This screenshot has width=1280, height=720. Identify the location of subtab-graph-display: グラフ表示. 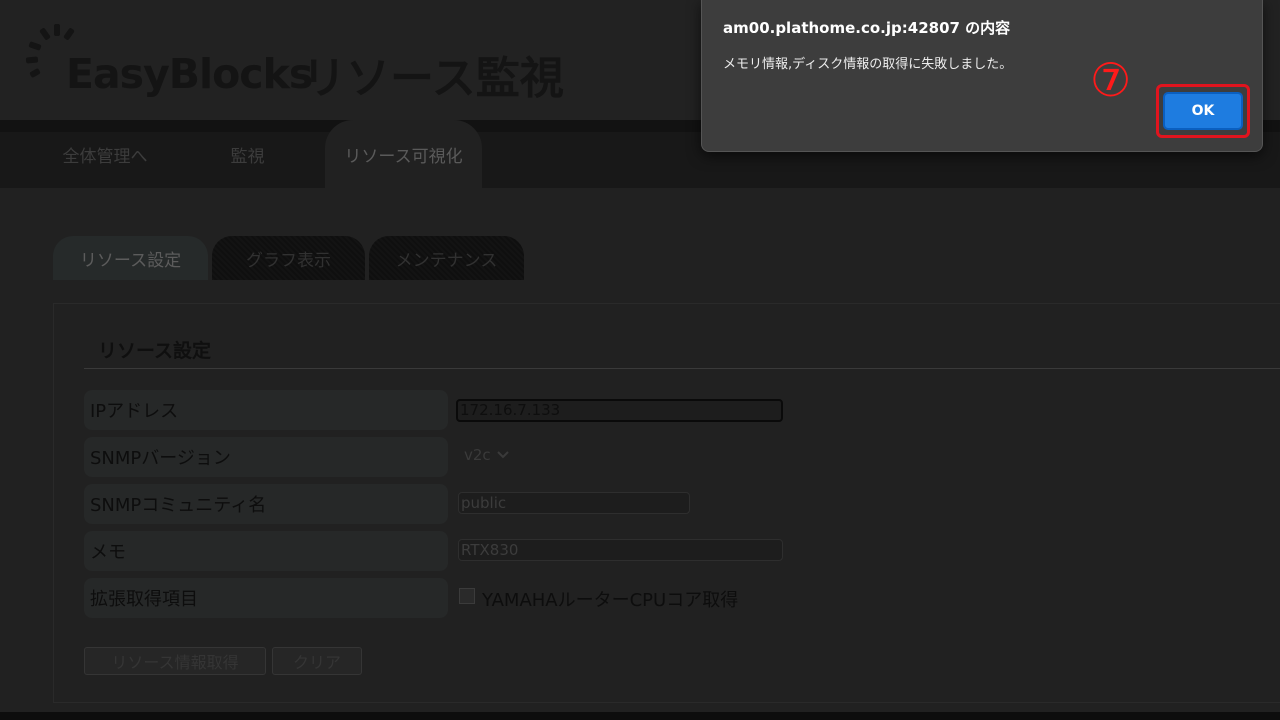
(288, 258).